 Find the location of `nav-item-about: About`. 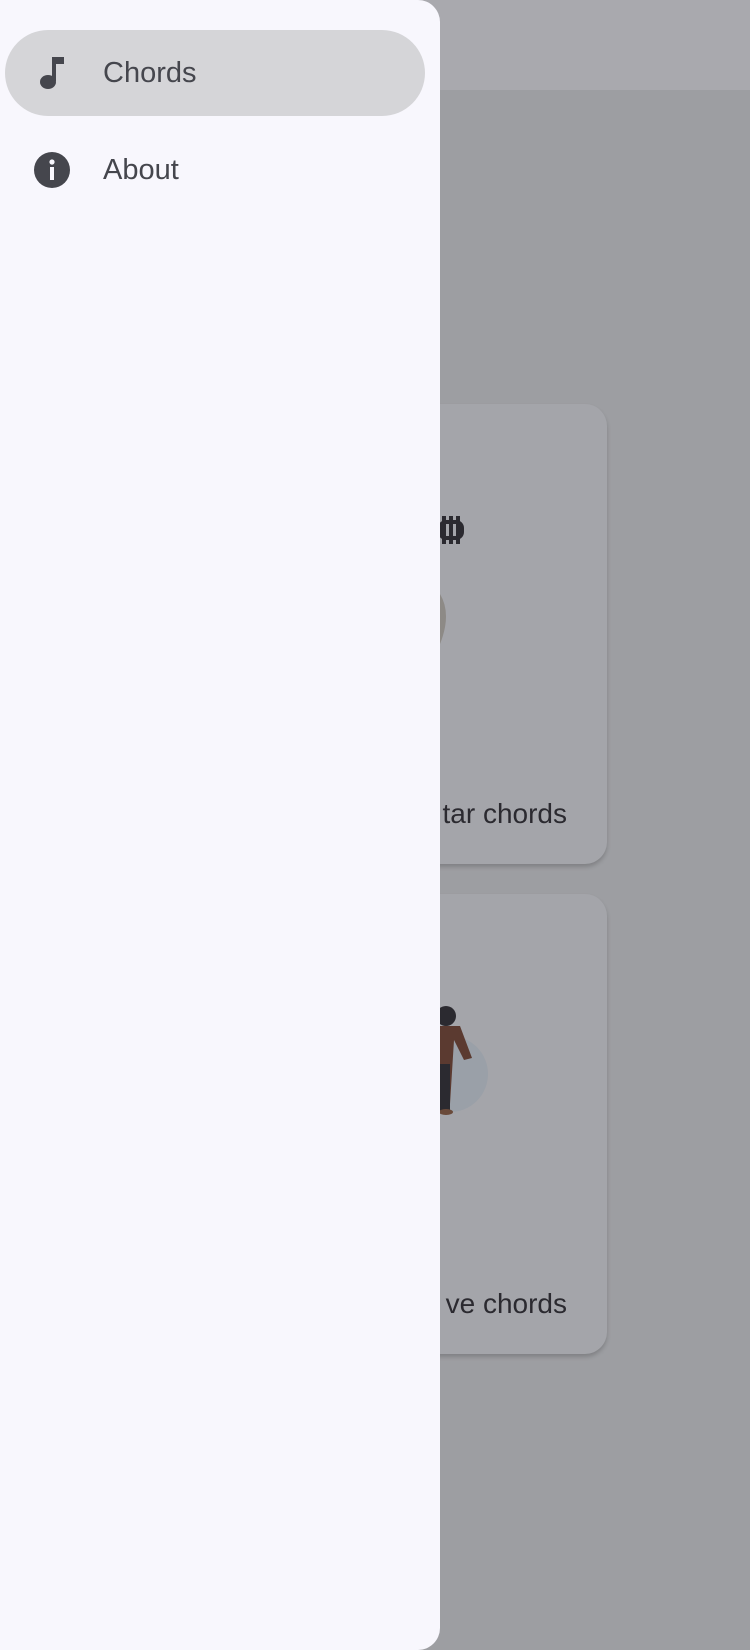

nav-item-about: About is located at coordinates (215, 170).